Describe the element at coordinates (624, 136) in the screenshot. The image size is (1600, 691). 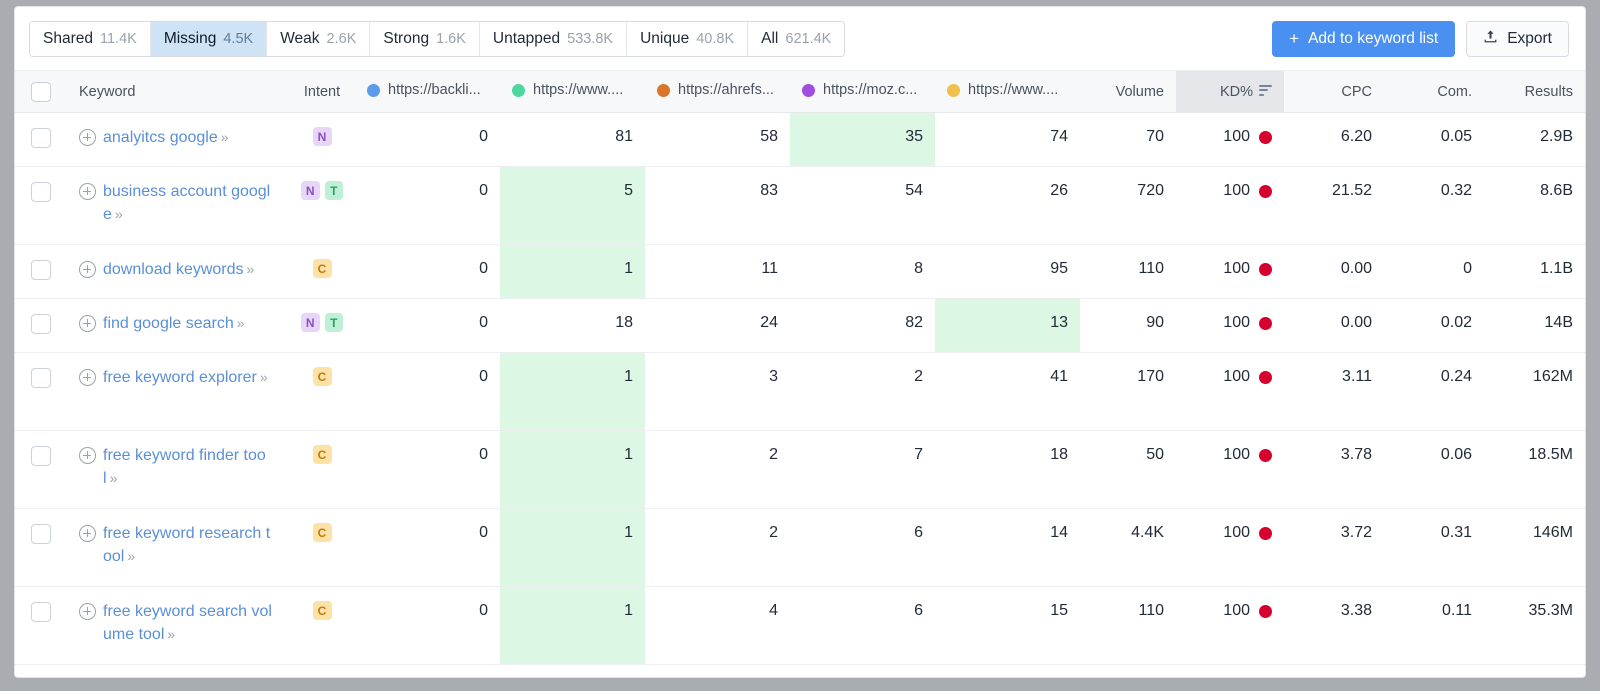
I see `url-rank-cell-1: 81` at that location.